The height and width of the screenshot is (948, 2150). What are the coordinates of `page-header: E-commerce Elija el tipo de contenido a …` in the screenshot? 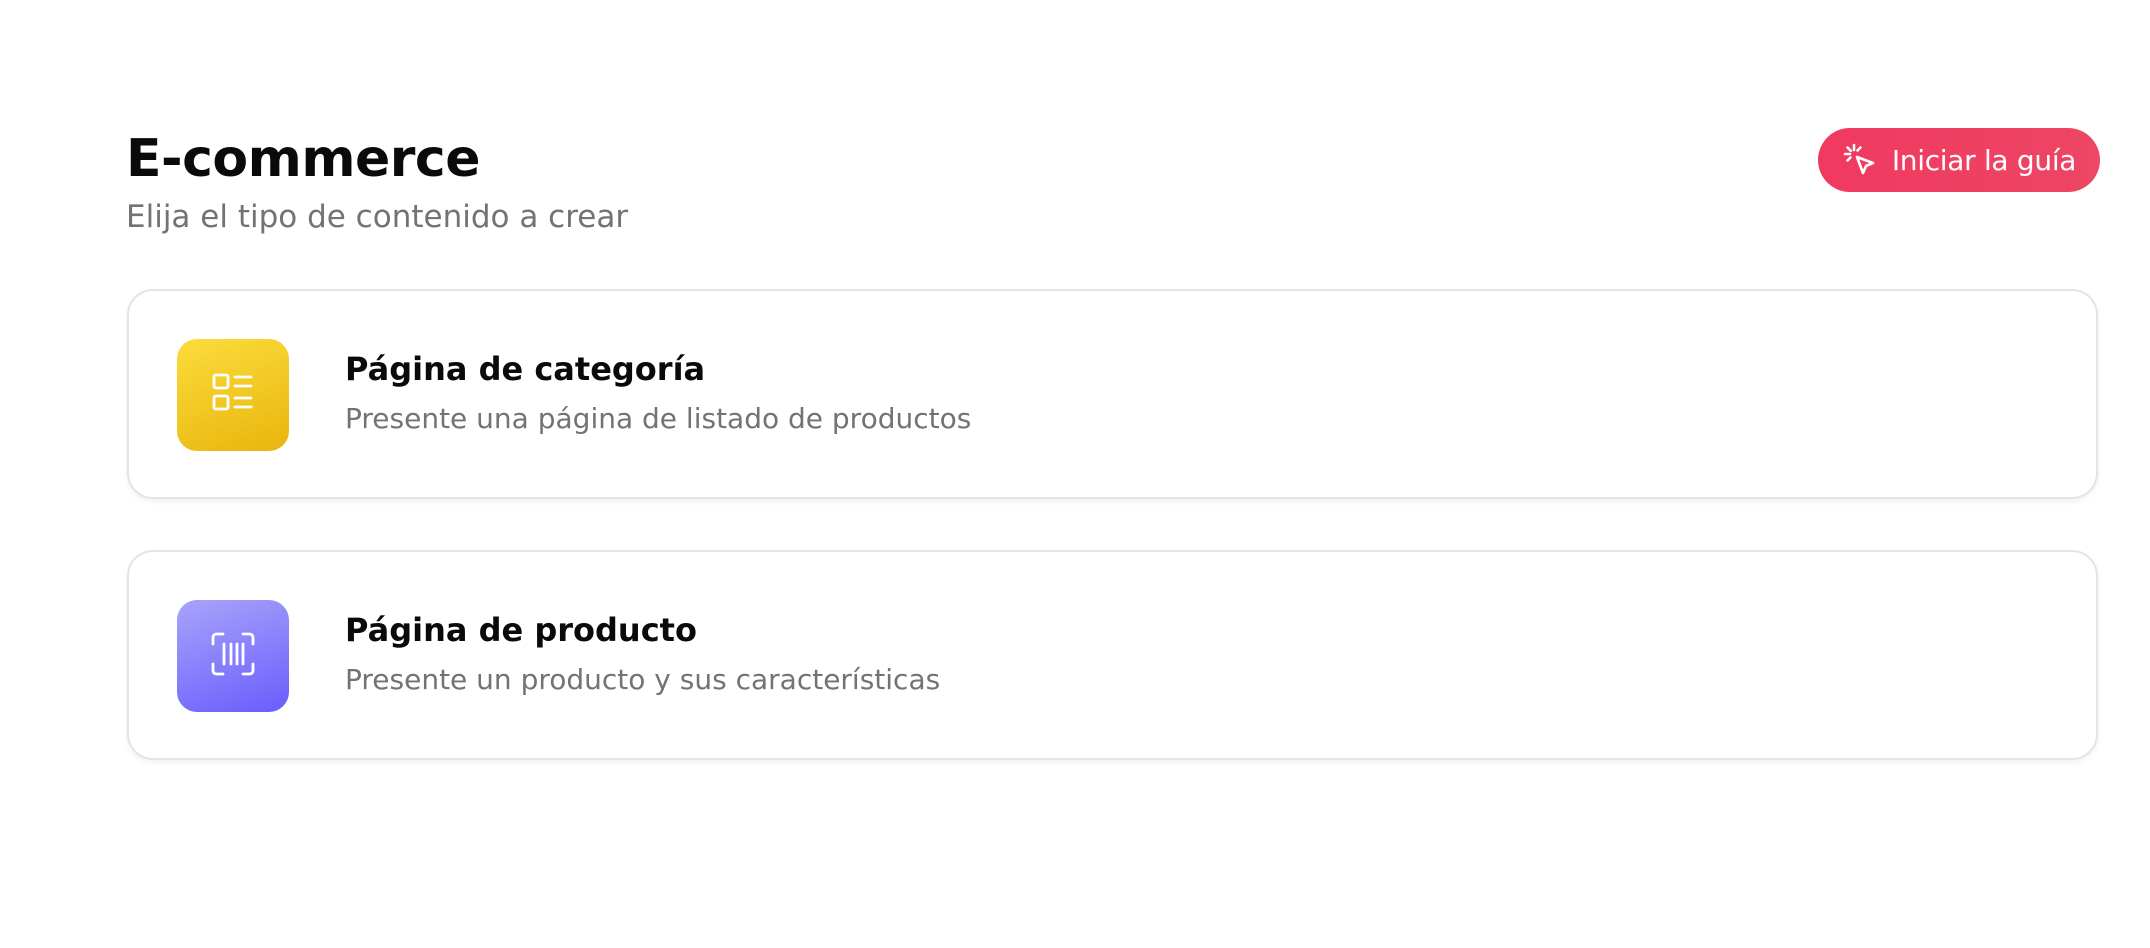 It's located at (1113, 186).